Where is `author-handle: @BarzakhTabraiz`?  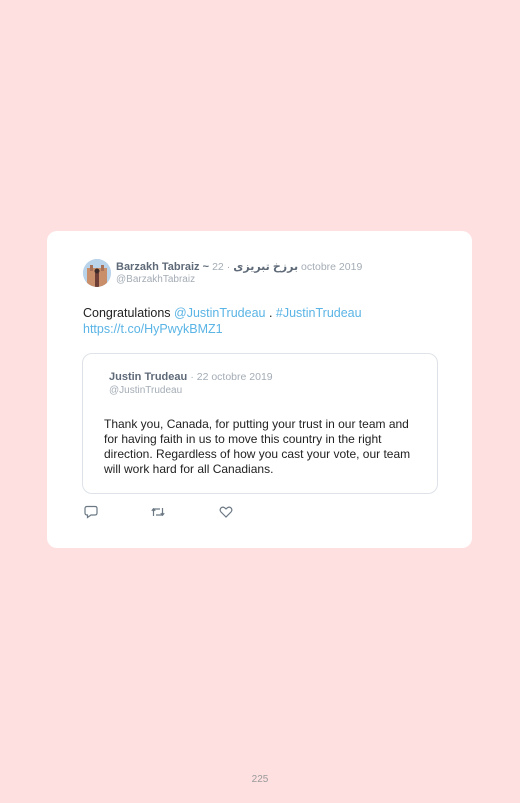 author-handle: @BarzakhTabraiz is located at coordinates (155, 279).